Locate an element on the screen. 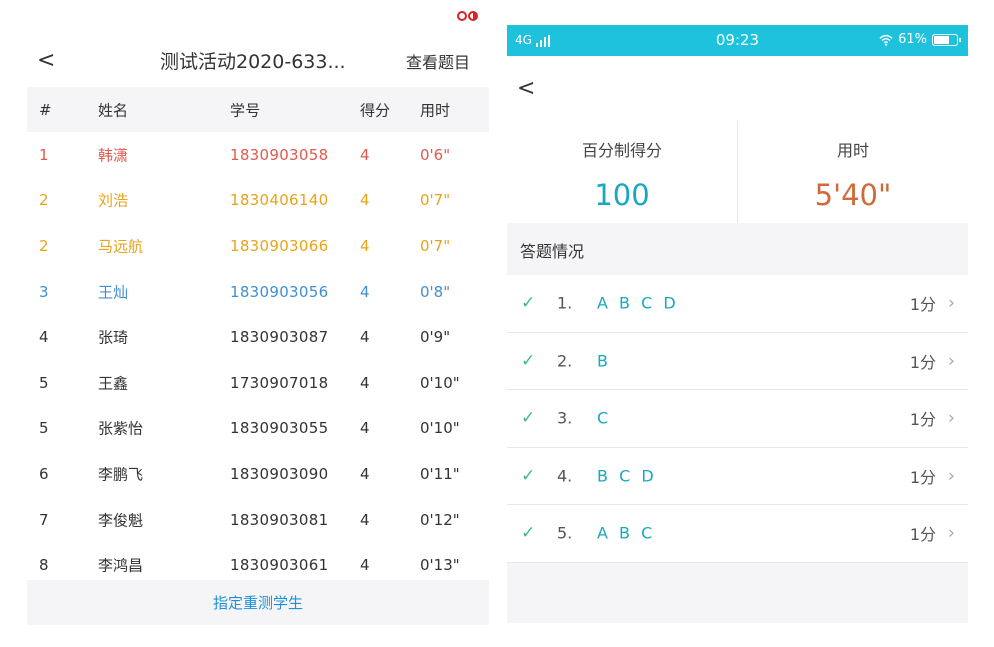  student-id-cell: 1830903090 is located at coordinates (279, 473).